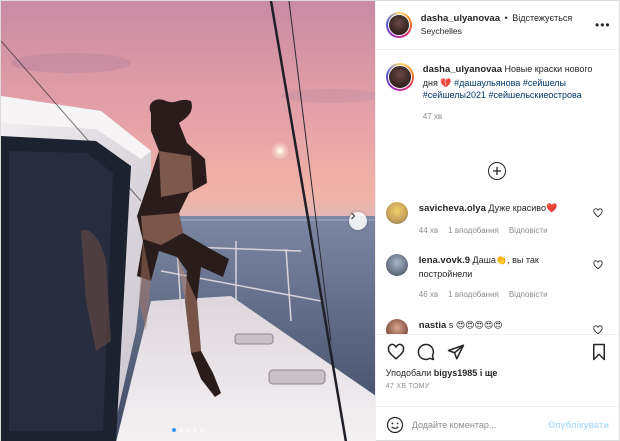  I want to click on carousel-indicator, so click(188, 430).